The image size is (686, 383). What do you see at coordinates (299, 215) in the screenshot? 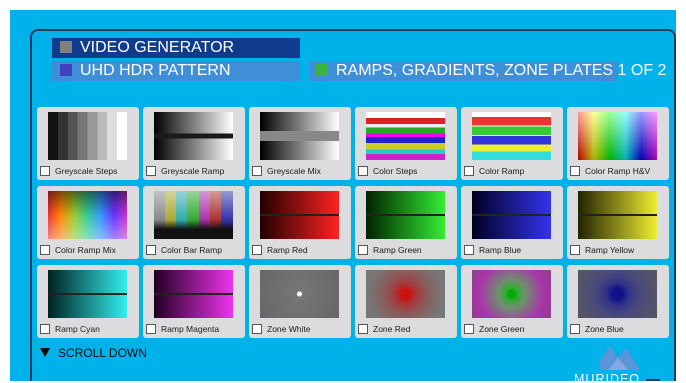
I see `ramp-red-thumbnail` at bounding box center [299, 215].